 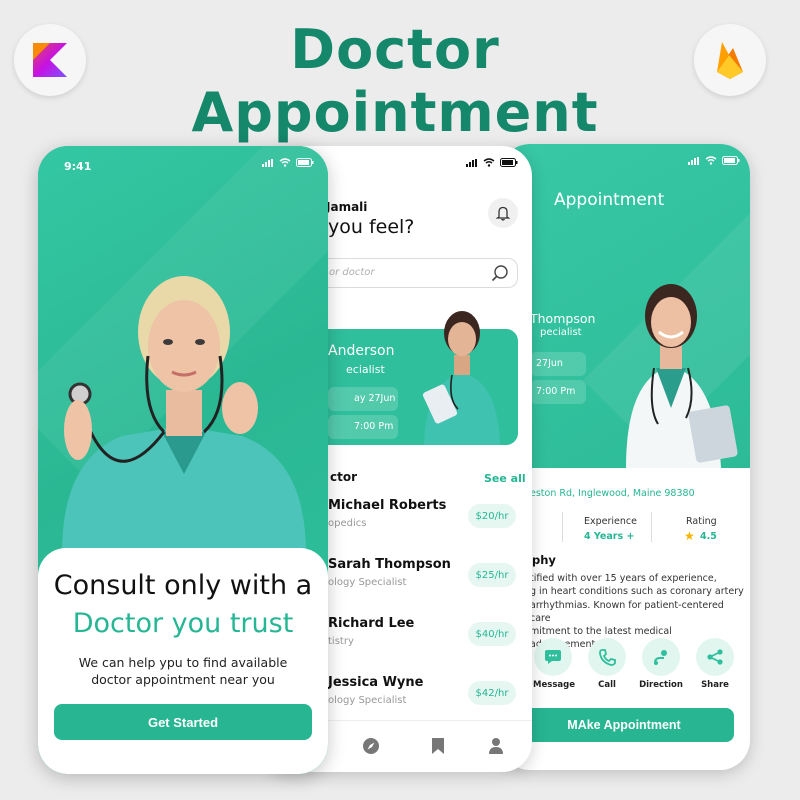 I want to click on message-icon, so click(x=553, y=657).